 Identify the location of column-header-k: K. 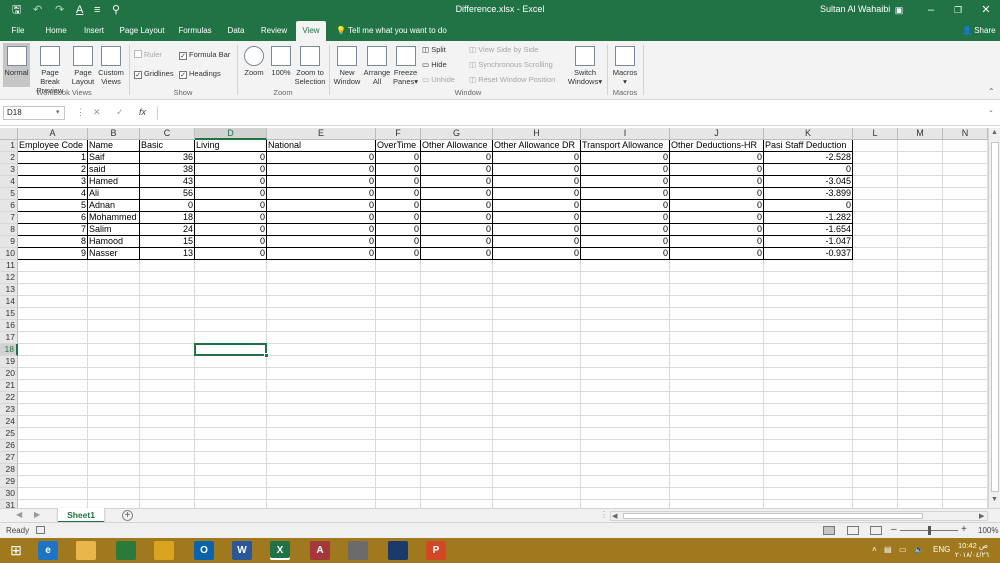
(808, 134).